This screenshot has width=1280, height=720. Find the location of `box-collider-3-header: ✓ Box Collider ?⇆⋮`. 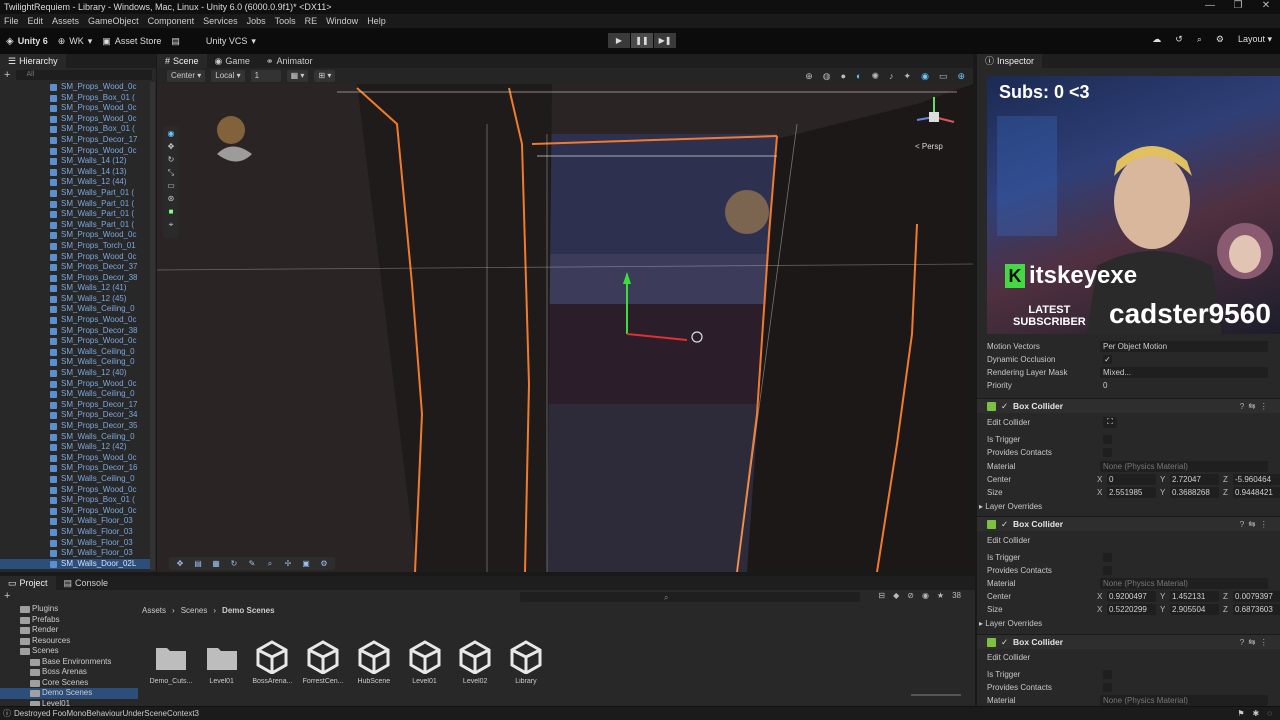

box-collider-3-header: ✓ Box Collider ?⇆⋮ is located at coordinates (1128, 641).